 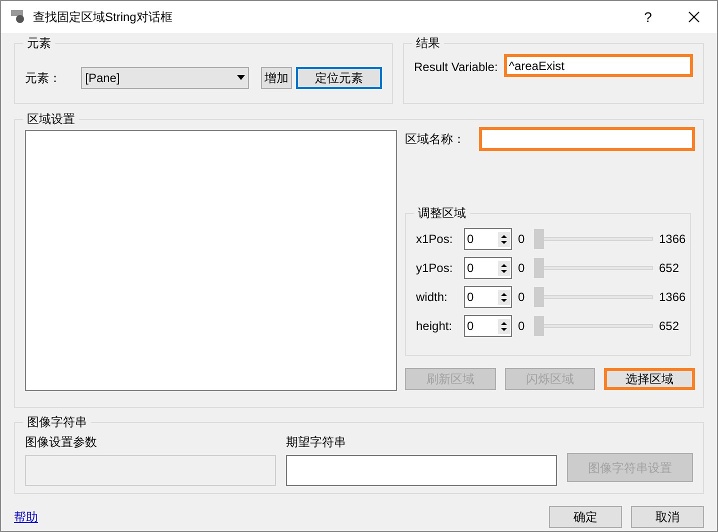 What do you see at coordinates (19, 17) in the screenshot?
I see `app-icon` at bounding box center [19, 17].